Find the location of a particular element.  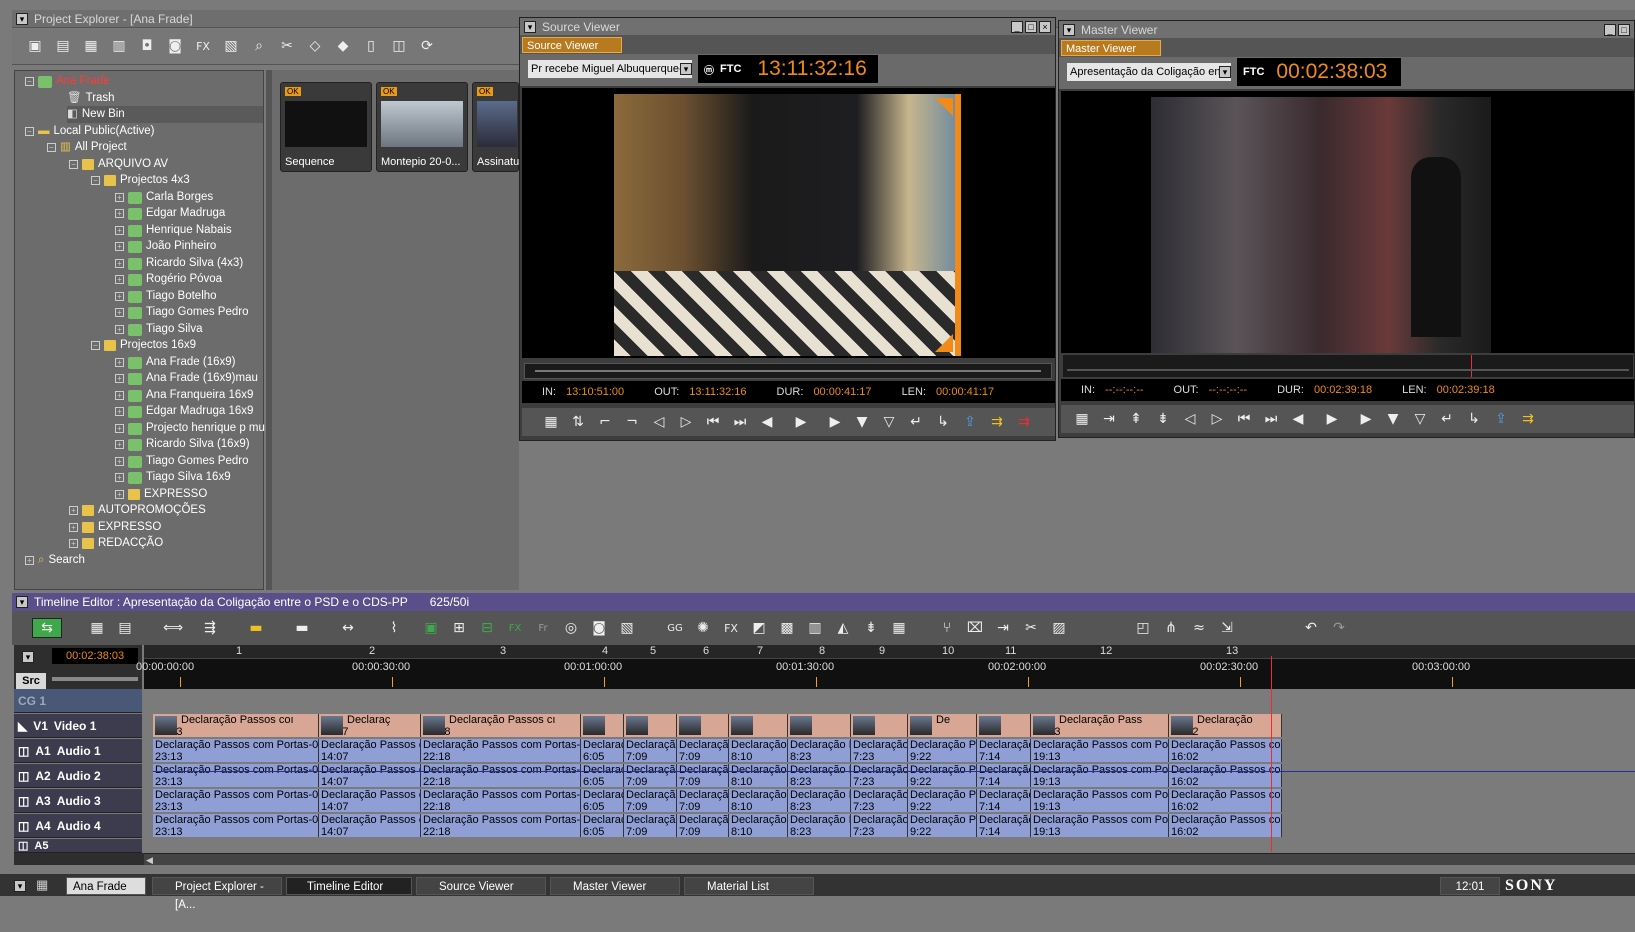

color-icon: ✺ is located at coordinates (703, 628).